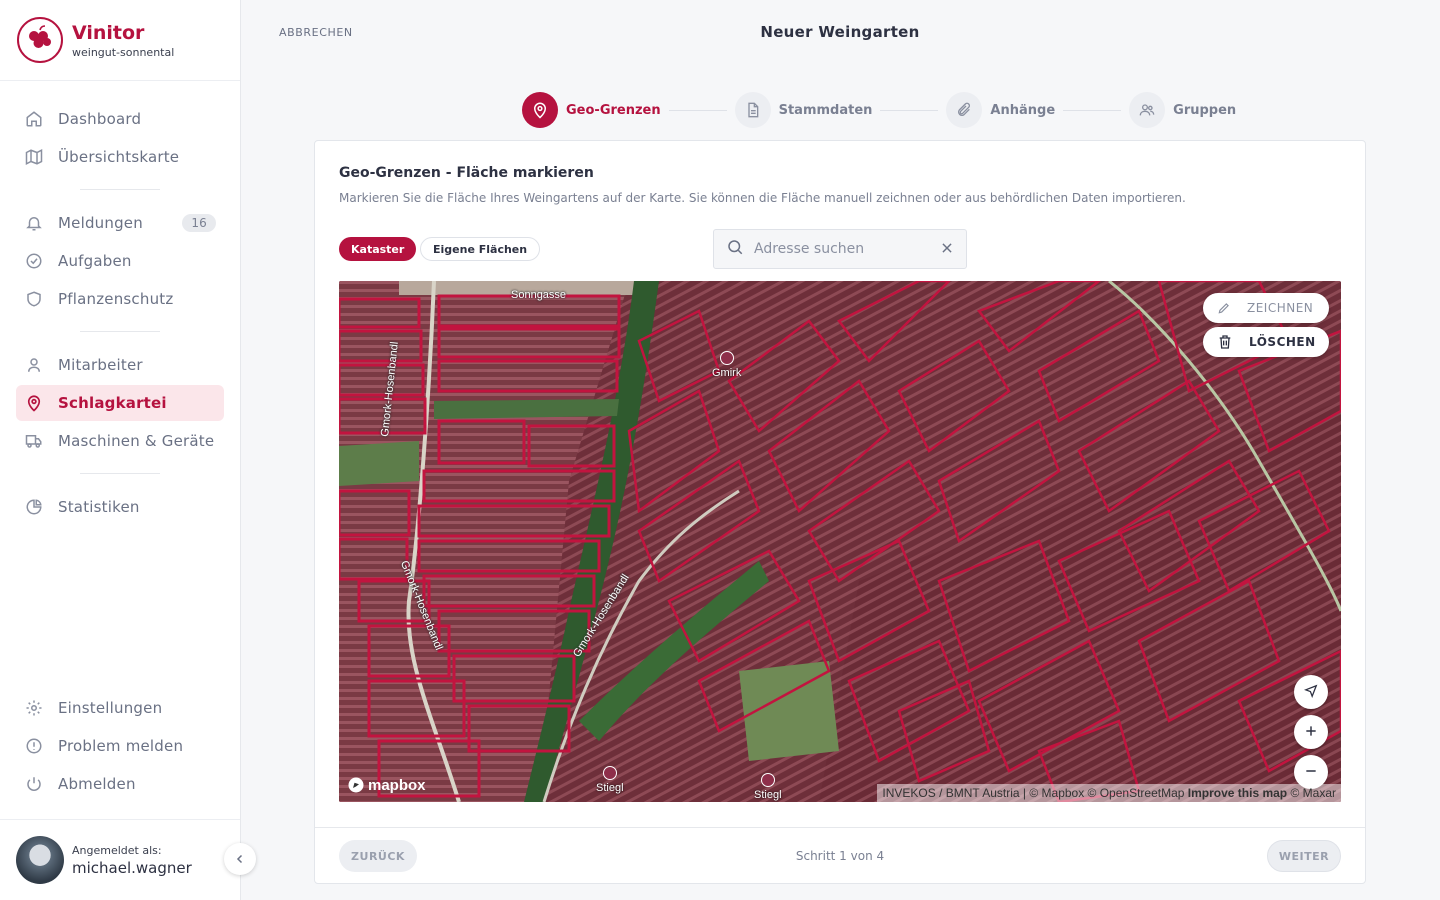  I want to click on pie-chart-icon, so click(34, 507).